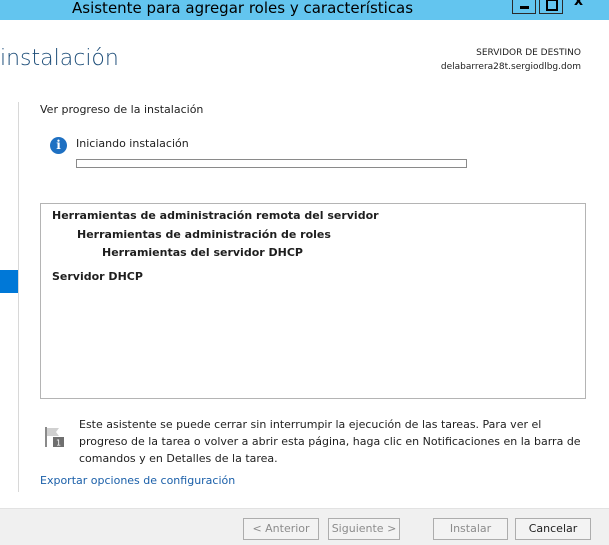 The image size is (609, 545). What do you see at coordinates (271, 163) in the screenshot?
I see `installation-progress-bar` at bounding box center [271, 163].